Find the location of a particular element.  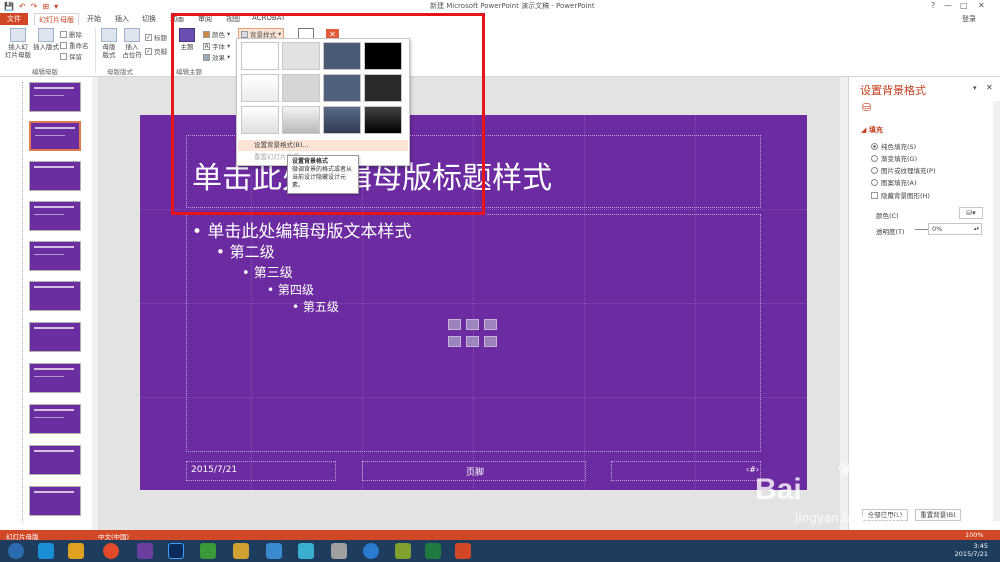

insert-picture-icon is located at coordinates (454, 341).